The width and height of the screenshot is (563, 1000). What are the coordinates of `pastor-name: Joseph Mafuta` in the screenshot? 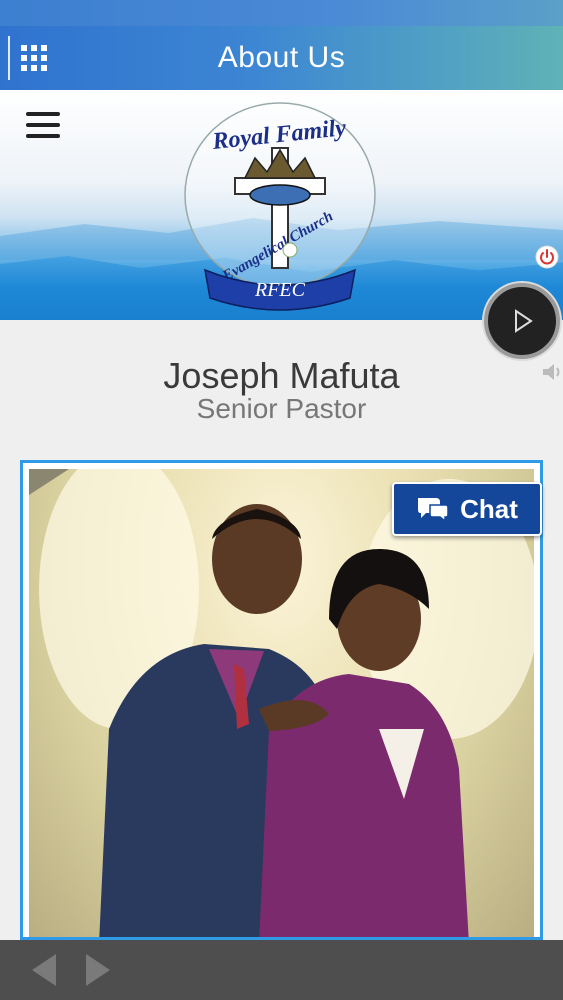 It's located at (281, 375).